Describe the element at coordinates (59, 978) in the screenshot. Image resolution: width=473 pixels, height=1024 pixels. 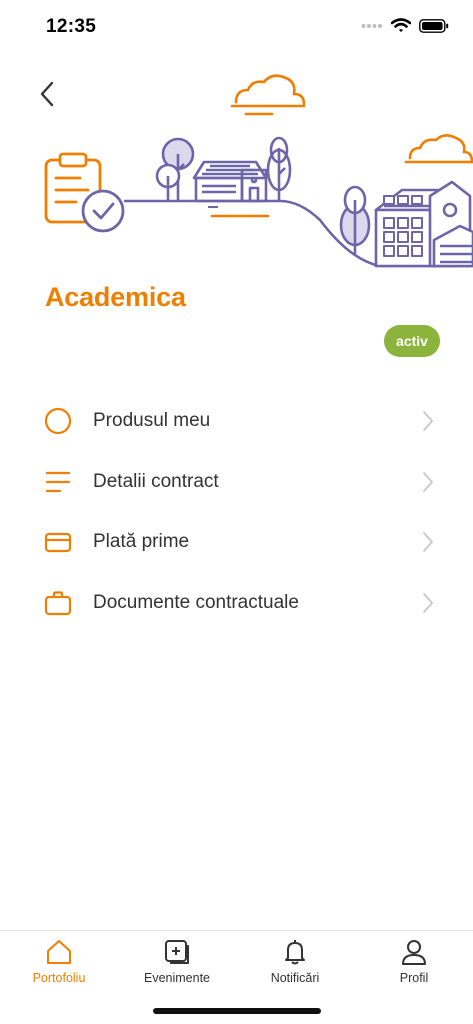
I see `tab-label: Portofoliu` at that location.